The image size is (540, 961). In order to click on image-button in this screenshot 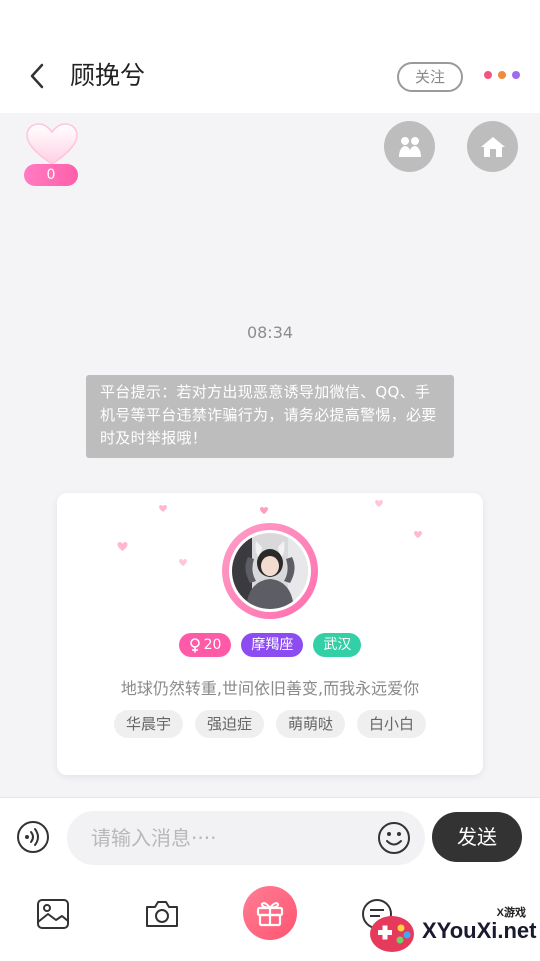, I will do `click(53, 914)`.